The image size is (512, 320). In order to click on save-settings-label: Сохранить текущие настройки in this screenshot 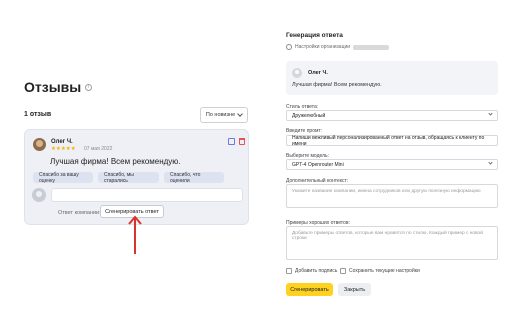, I will do `click(384, 271)`.